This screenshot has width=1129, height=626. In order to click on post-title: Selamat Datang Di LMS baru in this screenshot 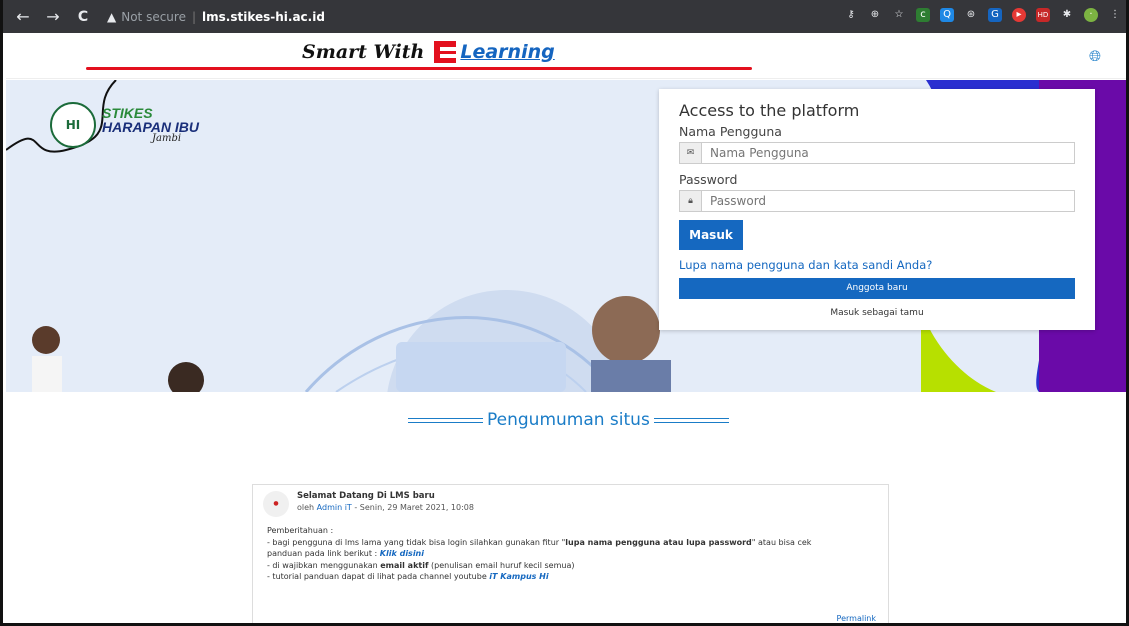, I will do `click(366, 496)`.